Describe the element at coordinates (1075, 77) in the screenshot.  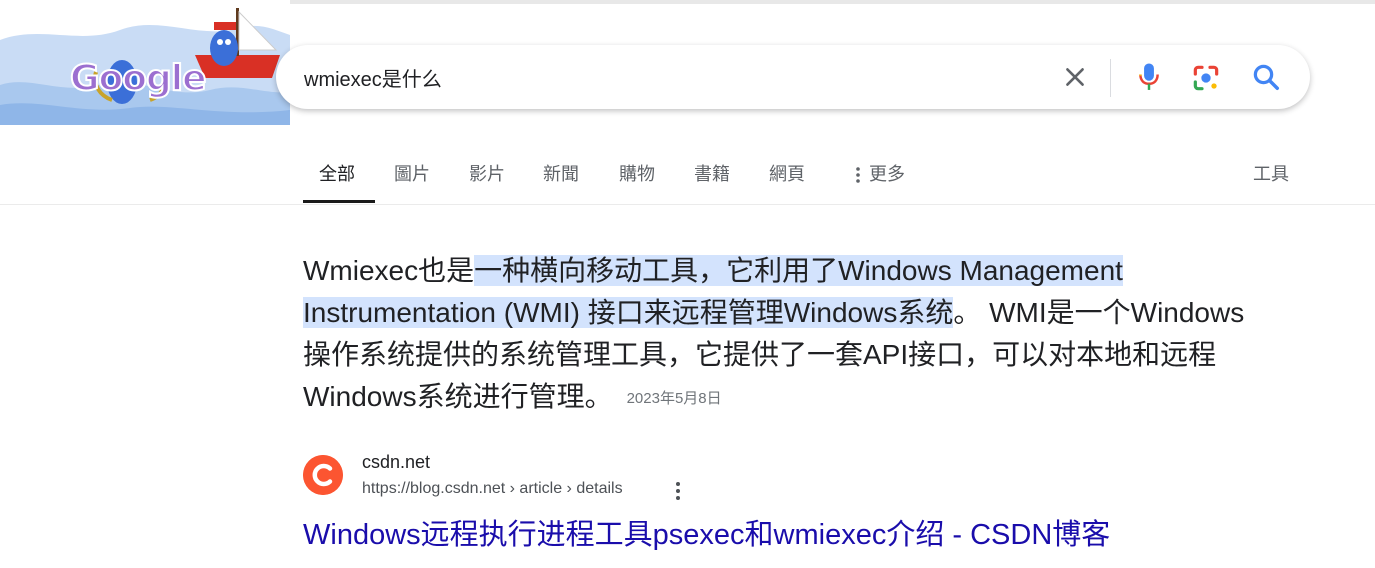
I see `close-icon` at that location.